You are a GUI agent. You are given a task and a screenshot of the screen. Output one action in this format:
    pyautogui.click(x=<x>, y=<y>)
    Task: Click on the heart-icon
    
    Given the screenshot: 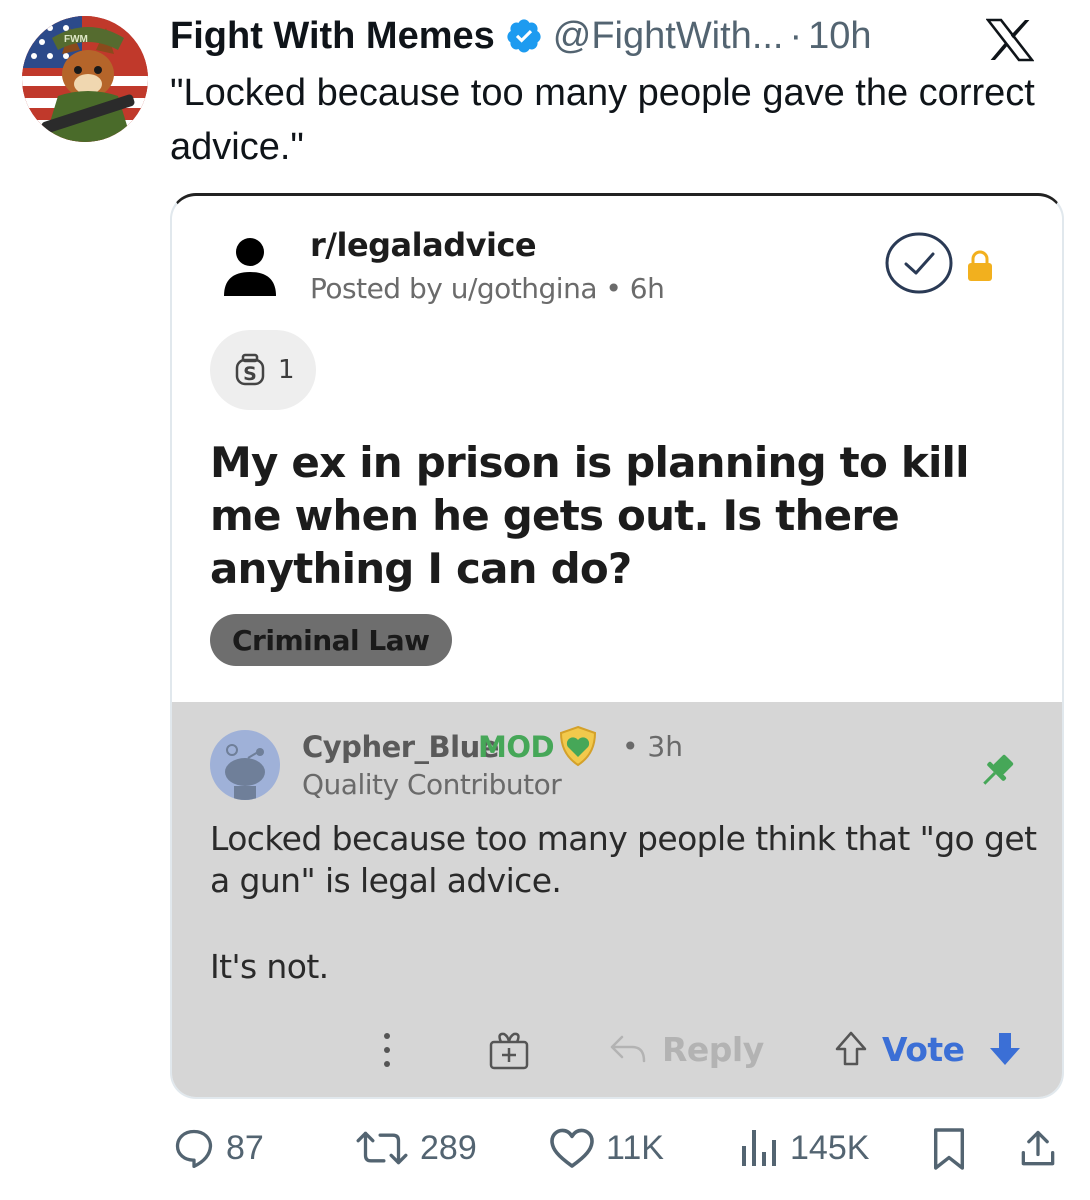 What is the action you would take?
    pyautogui.click(x=572, y=1148)
    